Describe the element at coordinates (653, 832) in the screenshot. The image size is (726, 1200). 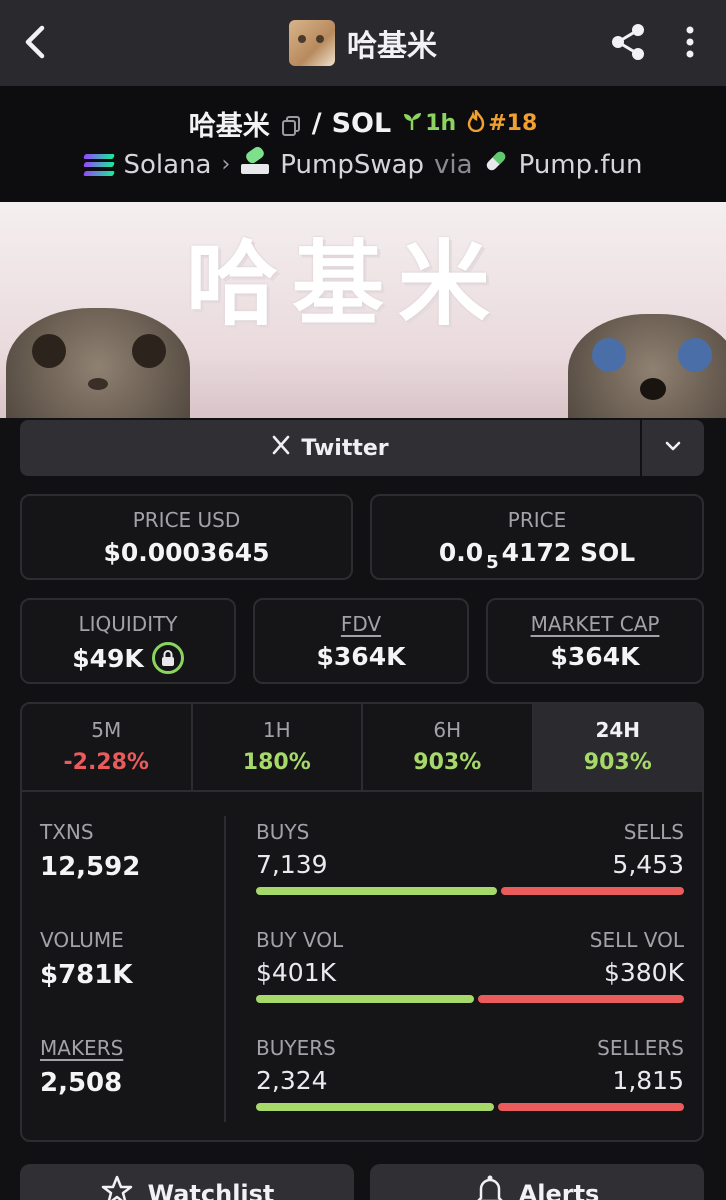
I see `sells-label: SELLS` at that location.